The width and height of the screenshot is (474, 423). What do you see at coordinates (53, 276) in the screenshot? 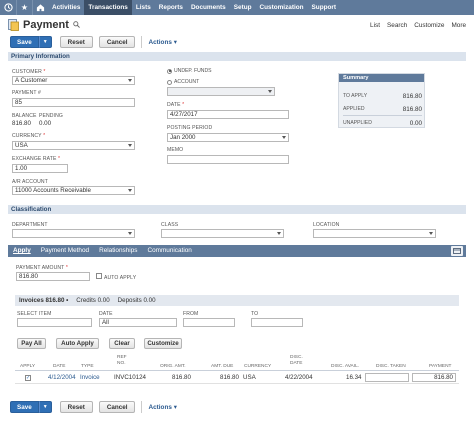
I see `payment-amount-input: 816.80` at bounding box center [53, 276].